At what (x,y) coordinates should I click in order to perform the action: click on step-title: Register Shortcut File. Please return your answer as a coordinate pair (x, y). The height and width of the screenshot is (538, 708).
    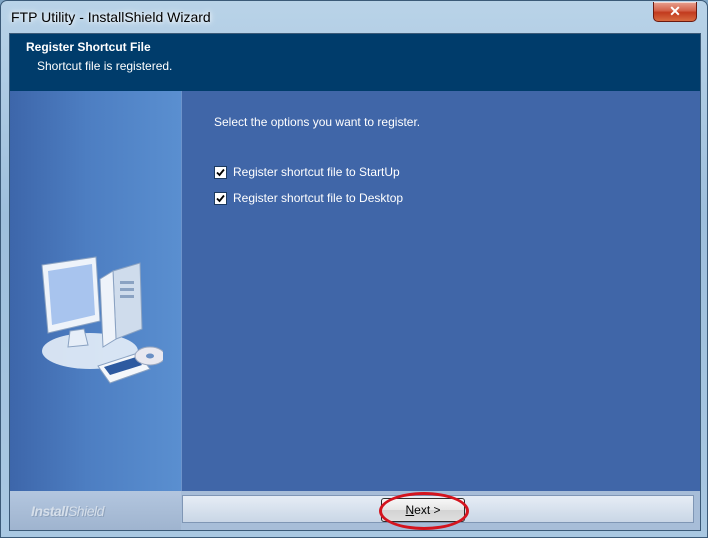
    Looking at the image, I should click on (88, 47).